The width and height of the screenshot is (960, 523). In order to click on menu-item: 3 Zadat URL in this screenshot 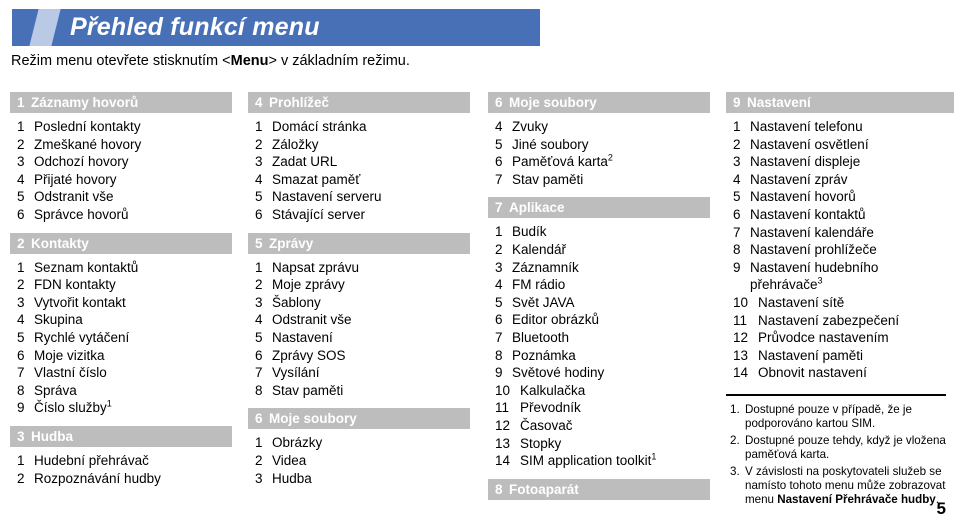, I will do `click(362, 162)`.